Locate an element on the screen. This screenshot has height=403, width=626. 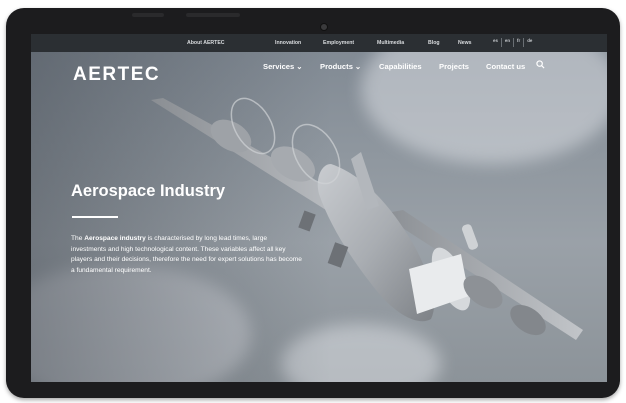
aertec-logo: AERTEC is located at coordinates (116, 75).